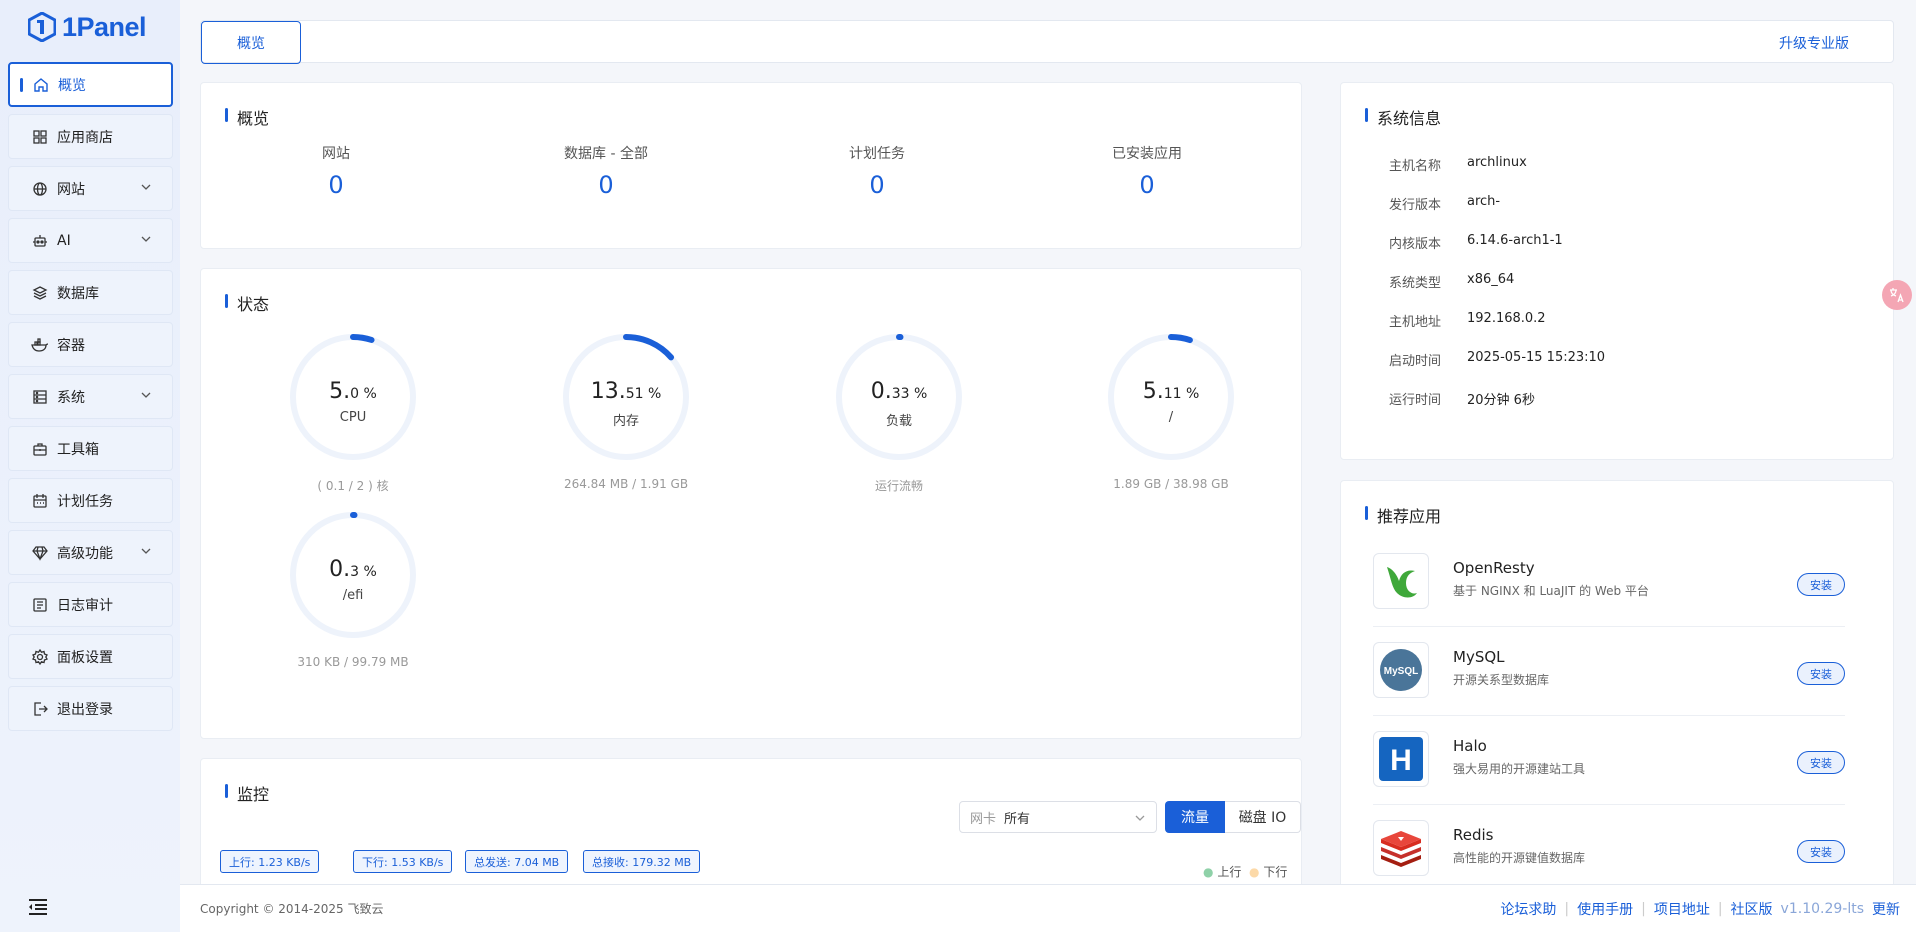 The width and height of the screenshot is (1916, 932). What do you see at coordinates (1195, 817) in the screenshot?
I see `tab-flow: 流量` at bounding box center [1195, 817].